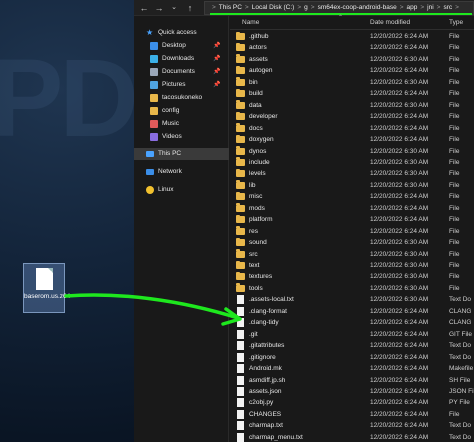 This screenshot has height=442, width=474. What do you see at coordinates (267, 346) in the screenshot?
I see `file-name: .gitattributes` at bounding box center [267, 346].